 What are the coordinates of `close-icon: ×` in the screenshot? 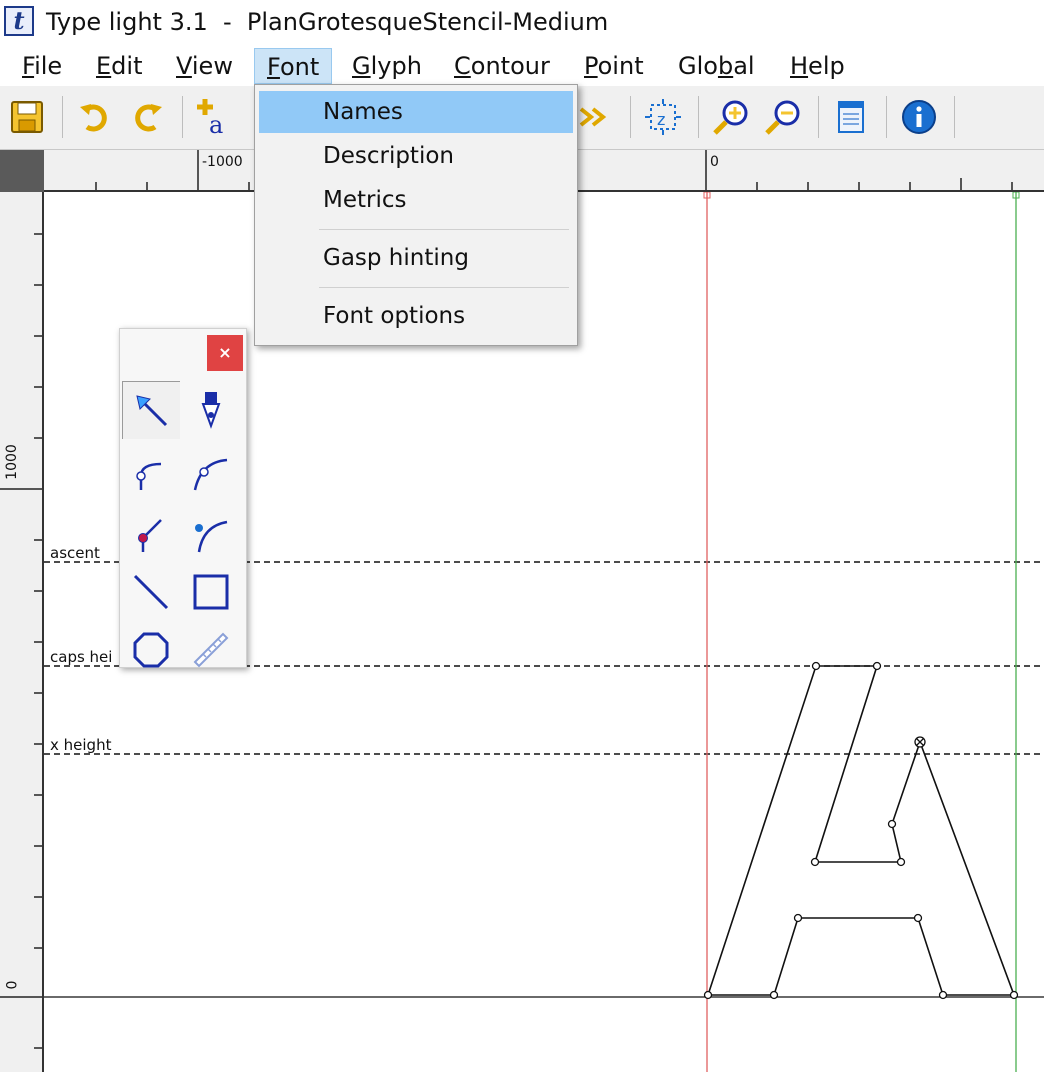 It's located at (225, 353).